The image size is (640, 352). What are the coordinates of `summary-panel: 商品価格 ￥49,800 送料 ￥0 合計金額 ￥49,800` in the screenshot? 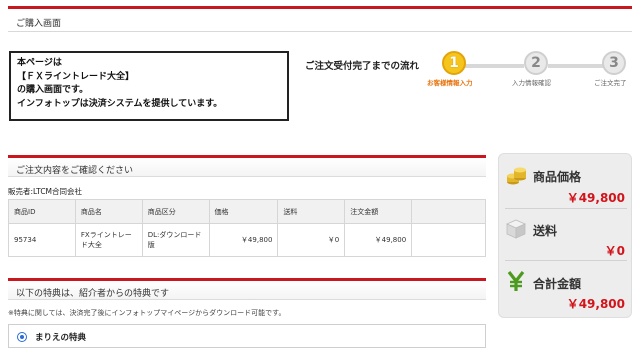 It's located at (565, 235).